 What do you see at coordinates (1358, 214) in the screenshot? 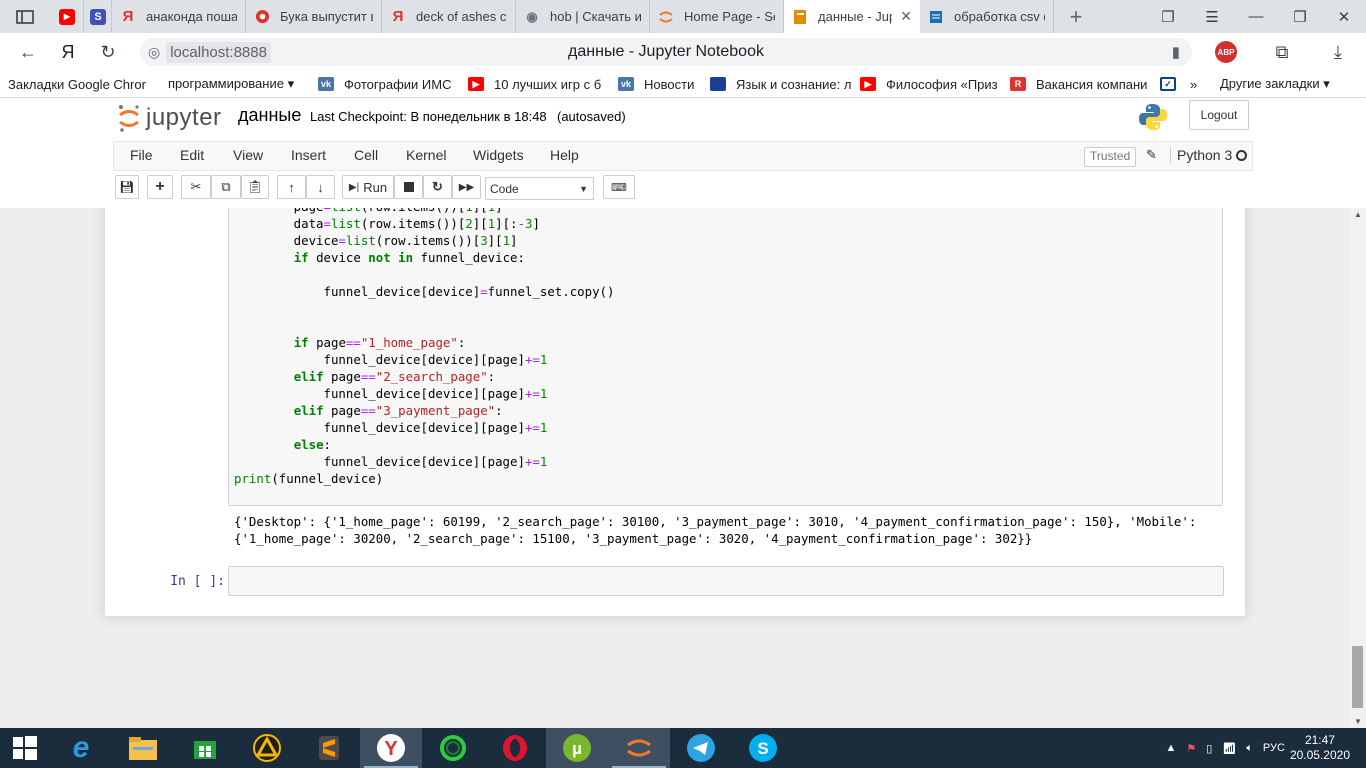
I see `scroll-up-icon: ▲` at bounding box center [1358, 214].